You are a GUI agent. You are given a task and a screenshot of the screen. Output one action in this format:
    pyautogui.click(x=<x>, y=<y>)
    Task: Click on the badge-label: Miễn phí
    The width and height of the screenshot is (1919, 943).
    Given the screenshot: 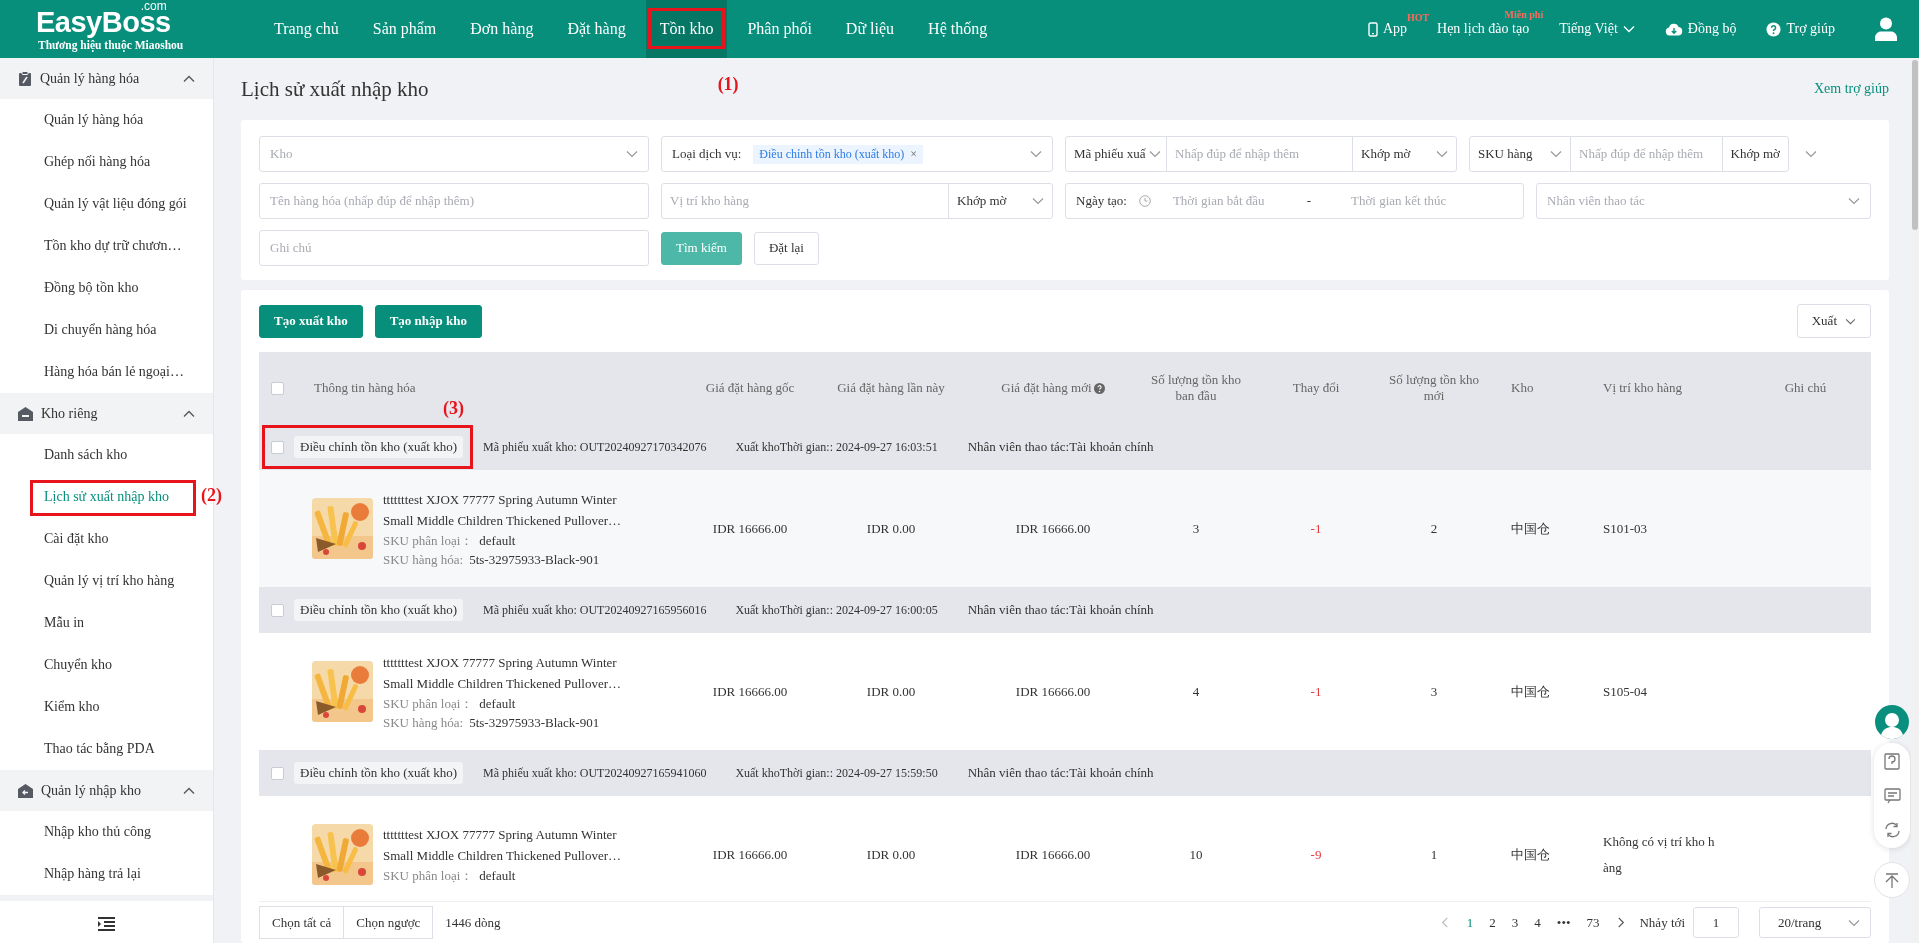 What is the action you would take?
    pyautogui.click(x=1524, y=14)
    